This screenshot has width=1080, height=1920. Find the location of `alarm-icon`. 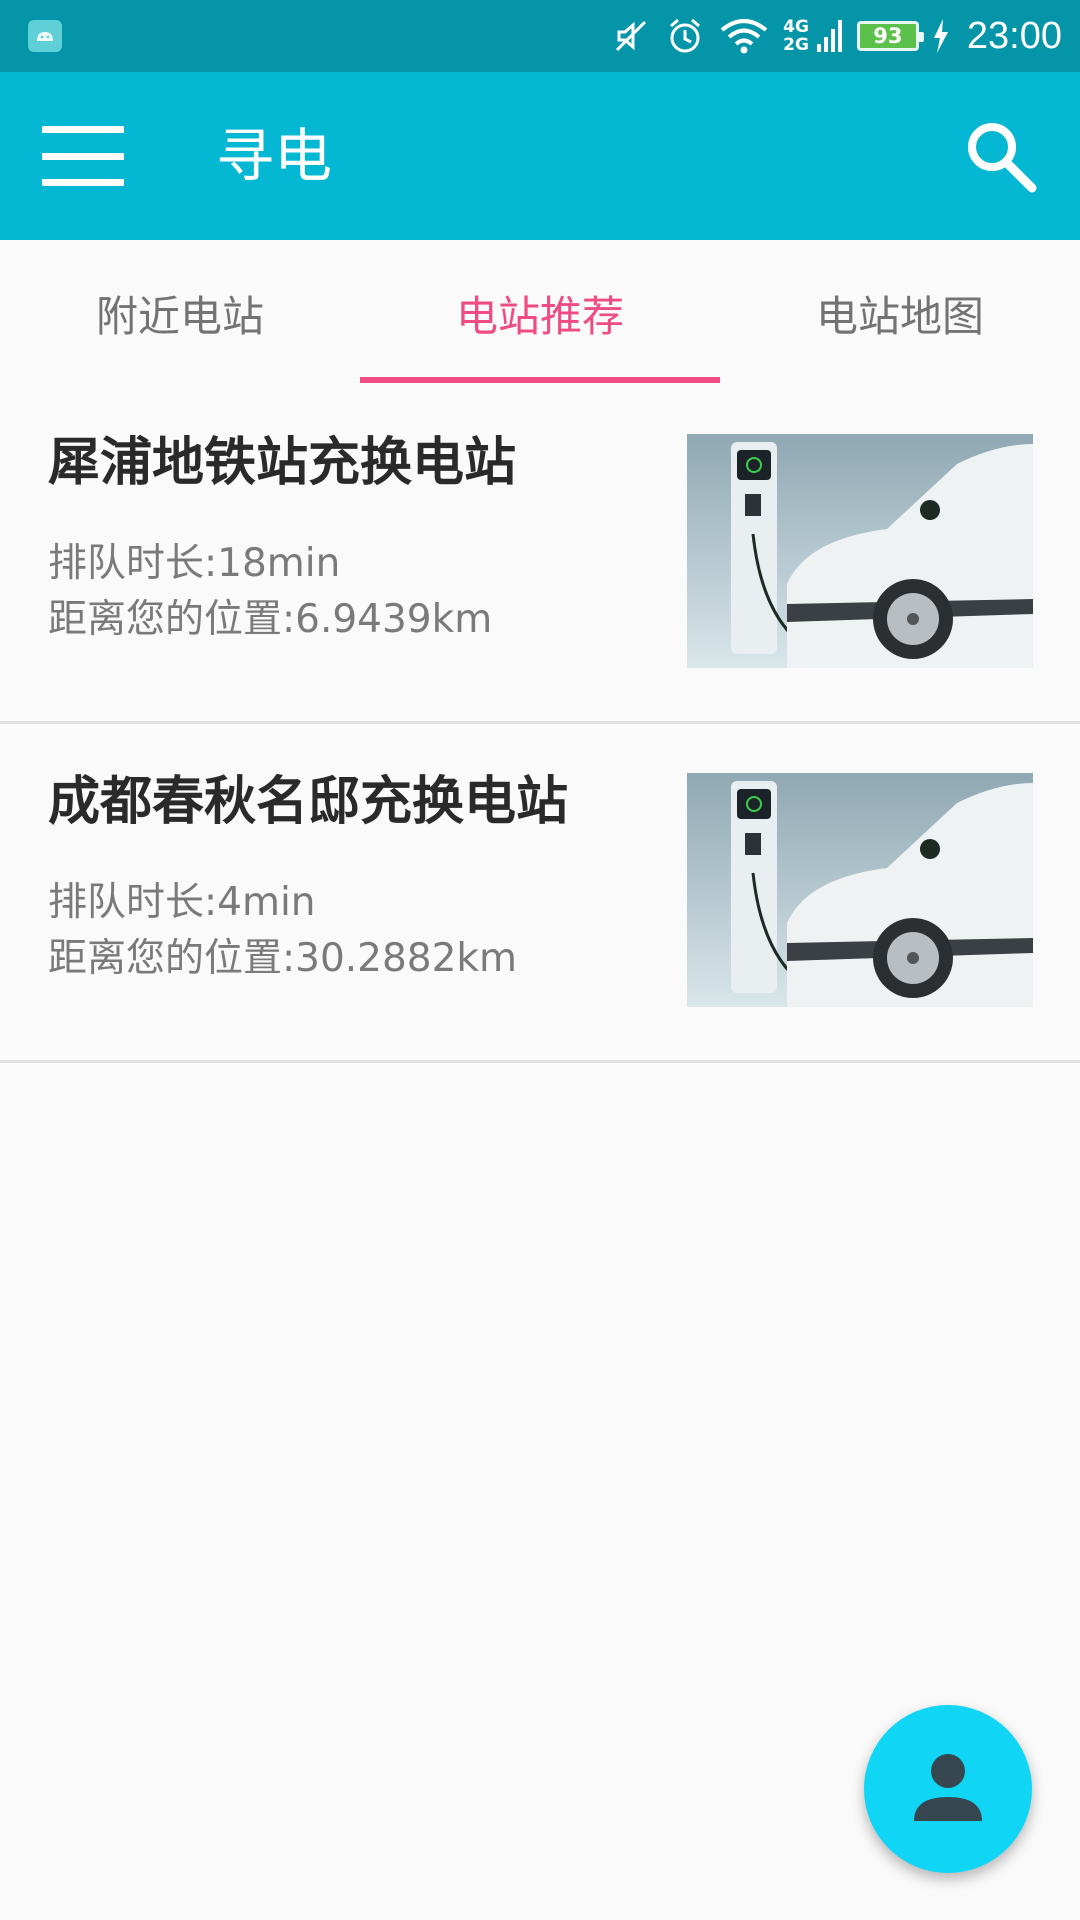

alarm-icon is located at coordinates (685, 36).